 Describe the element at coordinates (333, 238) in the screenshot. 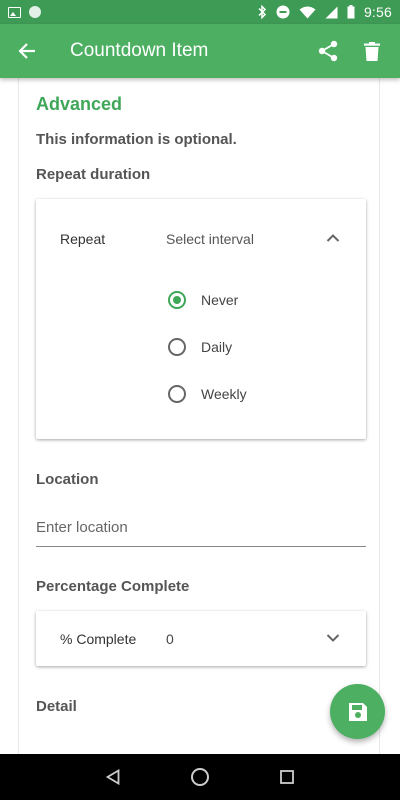

I see `chevron-up-icon` at that location.